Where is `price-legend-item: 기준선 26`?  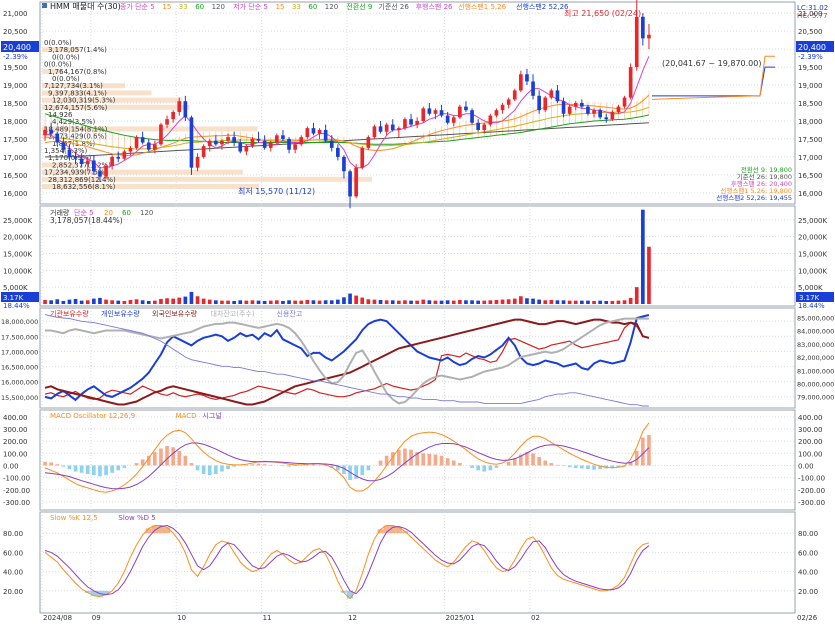 price-legend-item: 기준선 26 is located at coordinates (393, 6).